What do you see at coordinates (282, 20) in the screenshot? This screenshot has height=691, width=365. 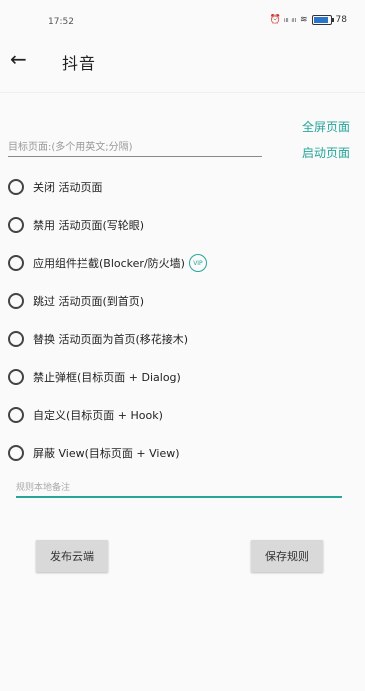 I see `signal-alarm-icons: ⏰ ᵢₗₗ ᵢₗₗ` at bounding box center [282, 20].